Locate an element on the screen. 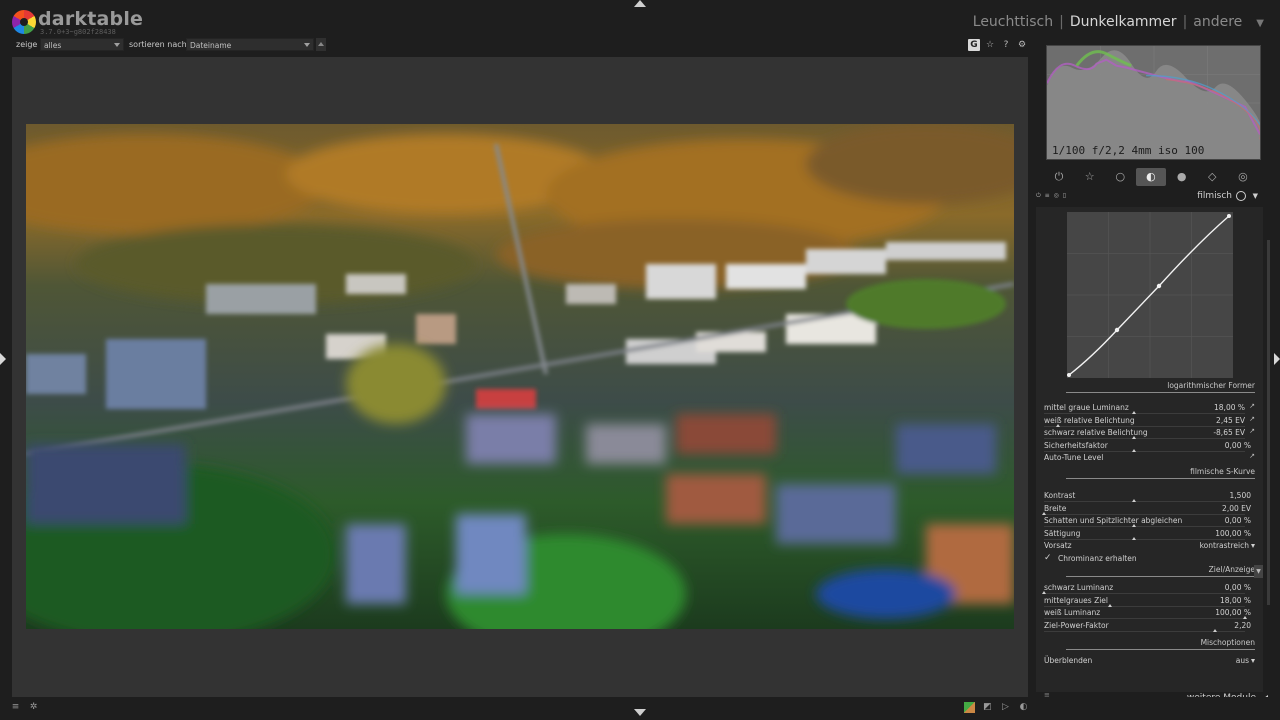 This screenshot has height=720, width=1280. slider-row: weiß relative Belichtung 2,45 EV ↗ is located at coordinates (1149, 421).